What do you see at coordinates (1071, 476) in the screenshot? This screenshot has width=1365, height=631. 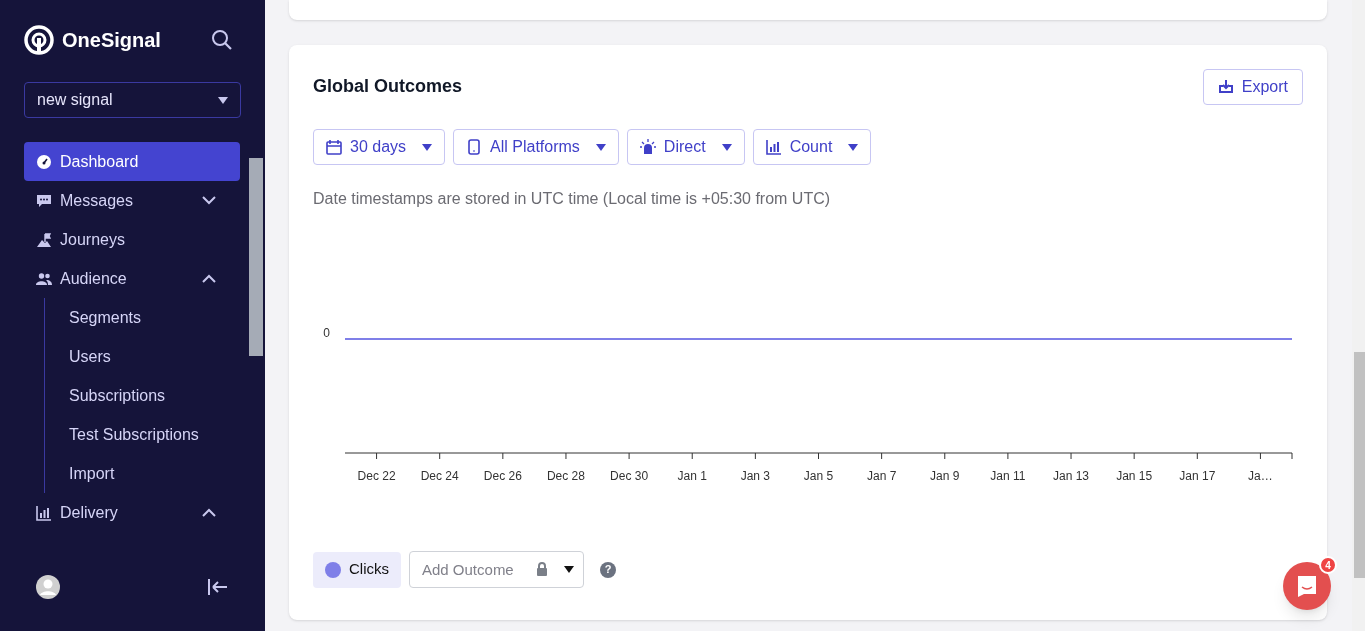 I see `axis-label: Jan 13` at bounding box center [1071, 476].